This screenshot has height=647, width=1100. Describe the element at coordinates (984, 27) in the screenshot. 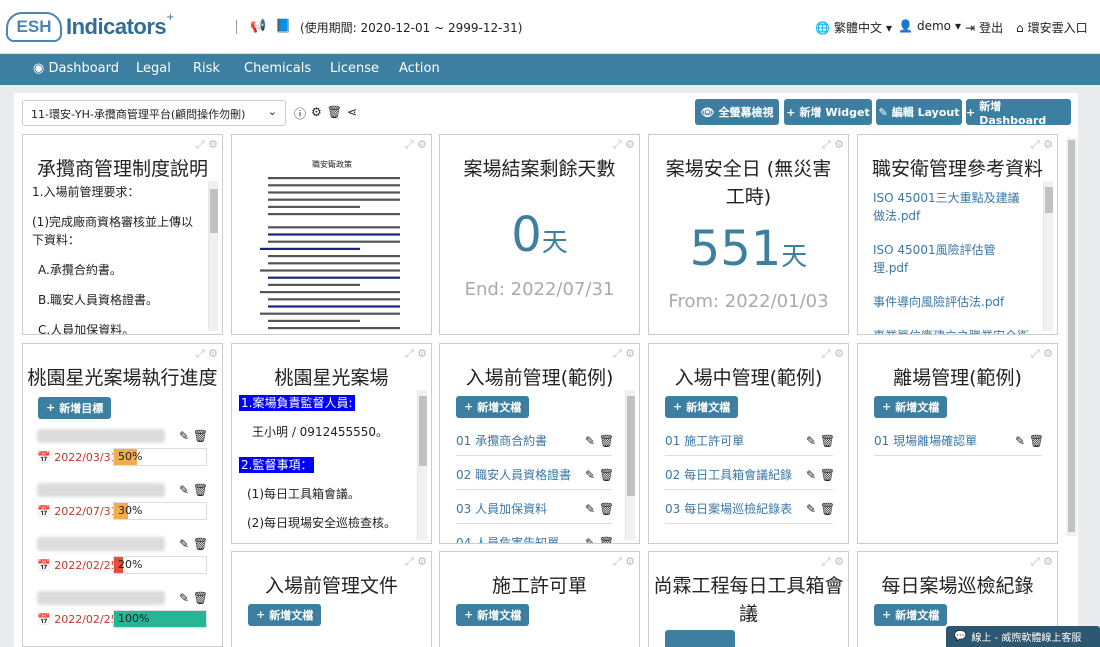

I see `logout-link: ⇥ 登出` at that location.